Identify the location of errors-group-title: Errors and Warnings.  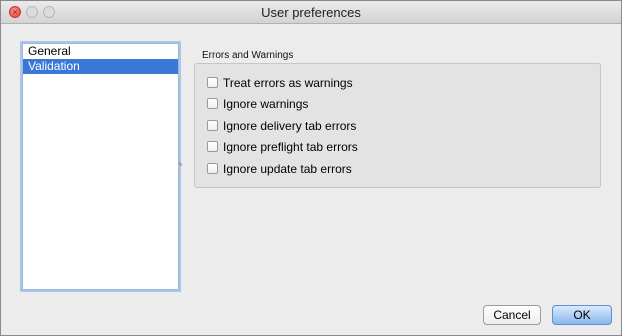
(248, 55).